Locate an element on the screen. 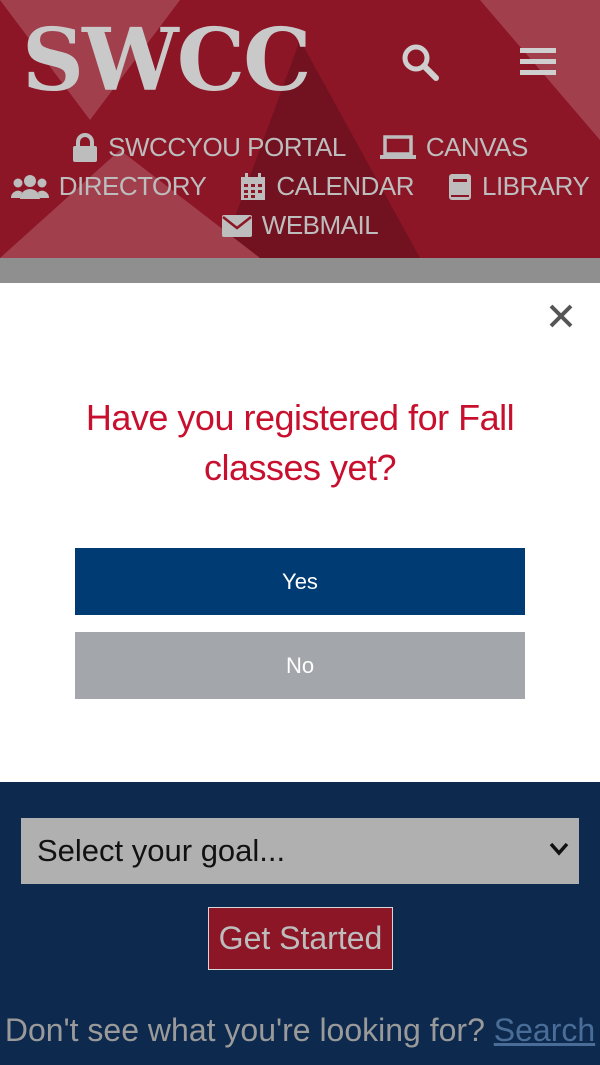 The width and height of the screenshot is (600, 1065). link-canvas: CANVAS is located at coordinates (453, 147).